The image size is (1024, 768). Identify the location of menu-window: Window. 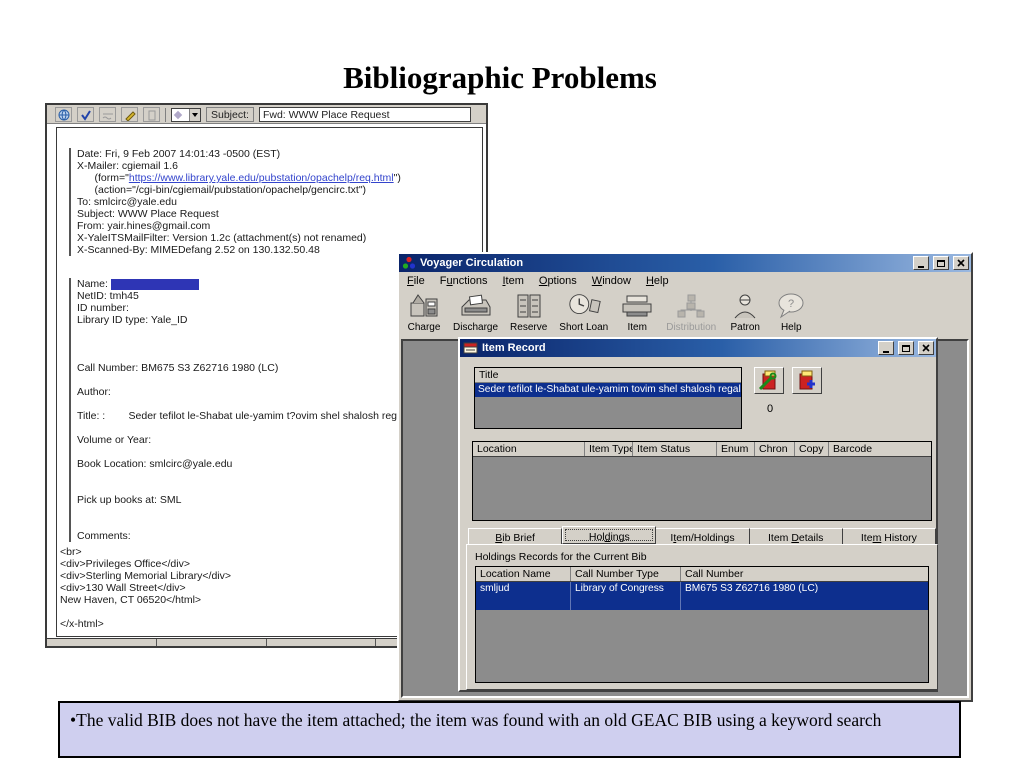
(611, 281).